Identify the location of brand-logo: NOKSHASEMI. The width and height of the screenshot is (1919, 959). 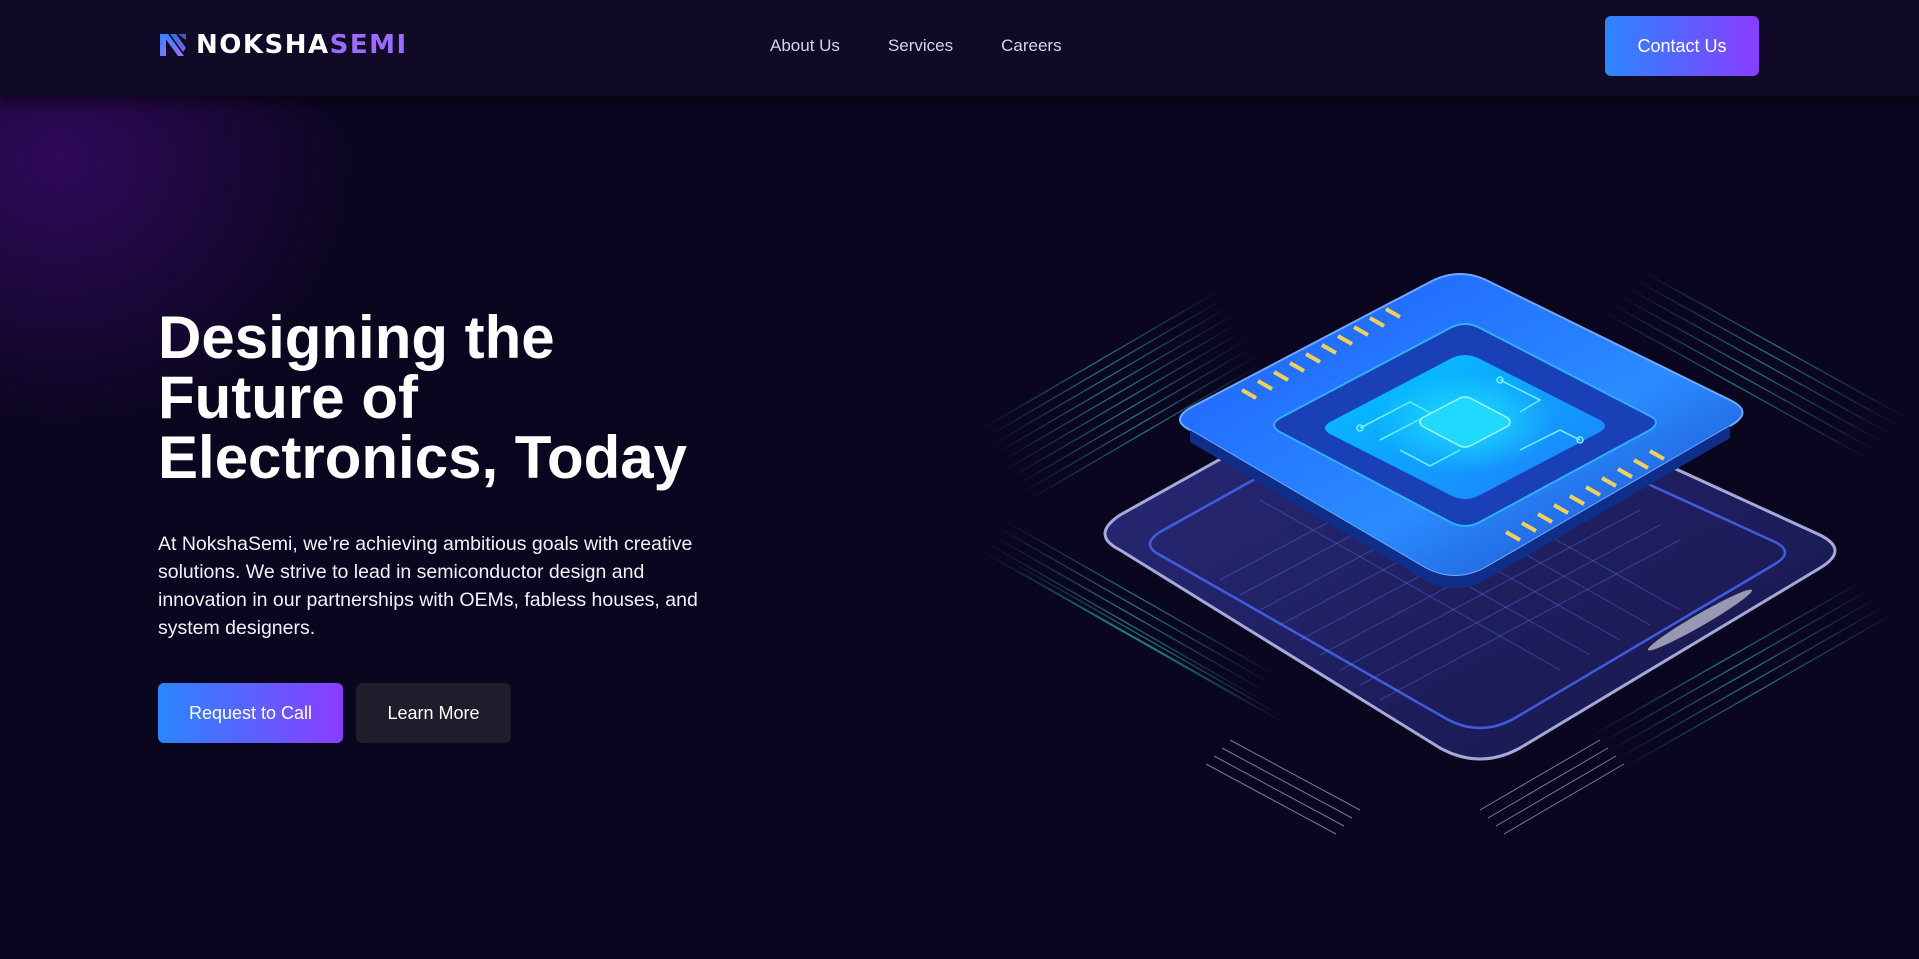
(283, 45).